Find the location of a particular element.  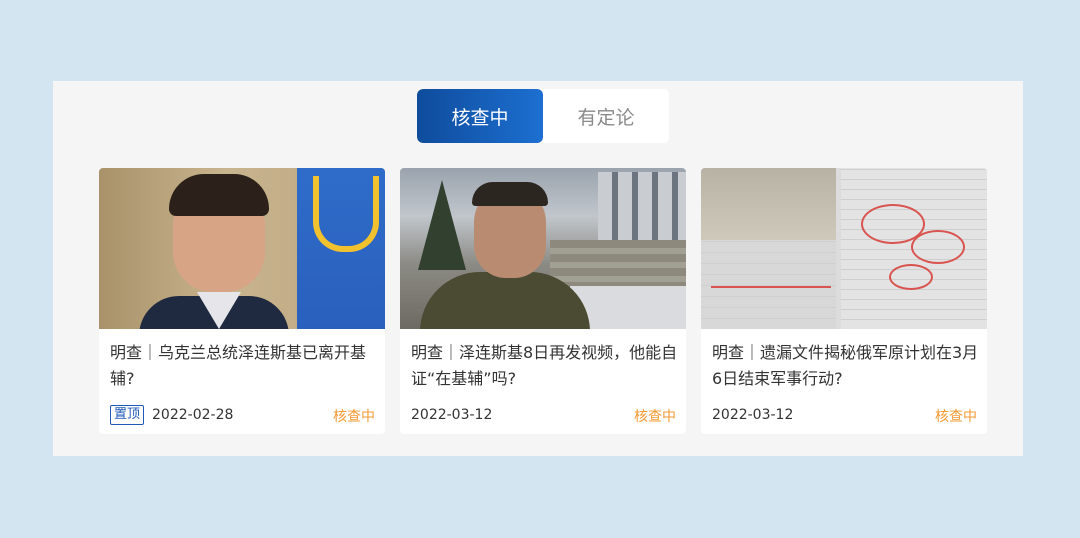

article-title: 明查｜泽连斯基8日再发视频，他能自证“在基辅”吗? is located at coordinates (545, 366).